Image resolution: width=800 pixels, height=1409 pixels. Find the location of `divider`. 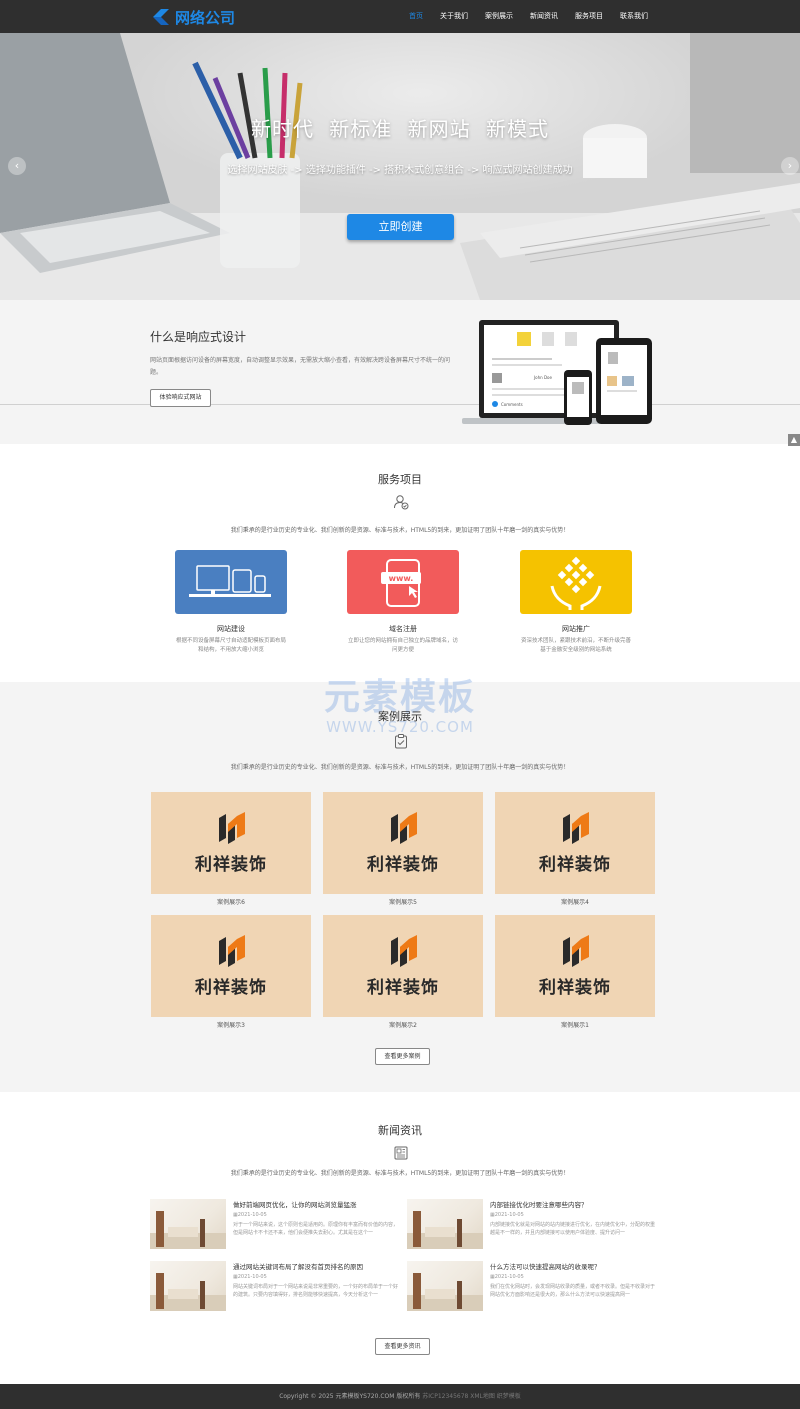

divider is located at coordinates (400, 404).